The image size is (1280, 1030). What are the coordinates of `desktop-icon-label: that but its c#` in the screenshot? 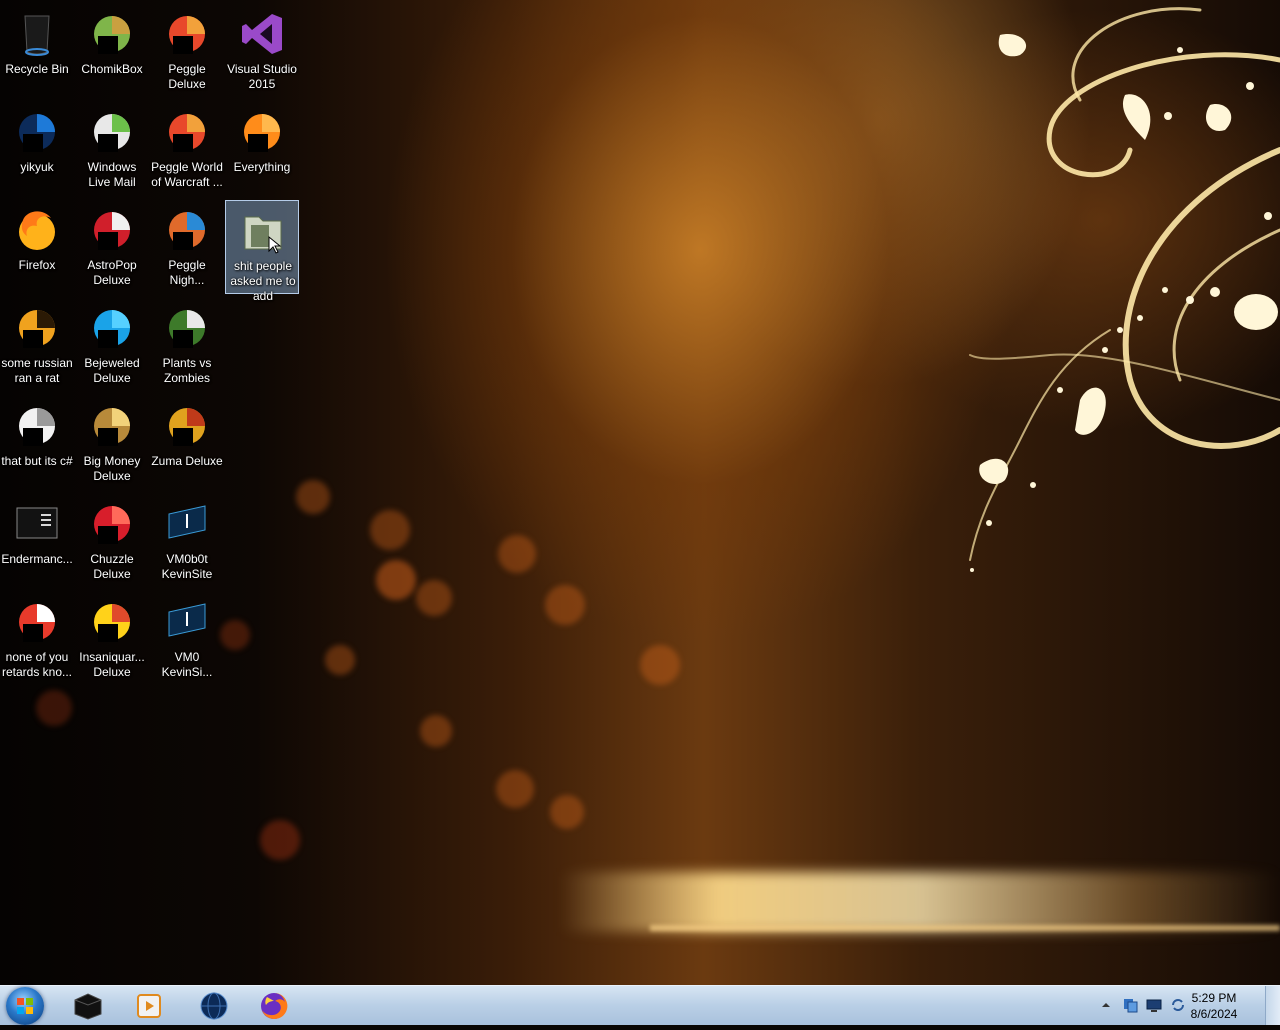 It's located at (37, 461).